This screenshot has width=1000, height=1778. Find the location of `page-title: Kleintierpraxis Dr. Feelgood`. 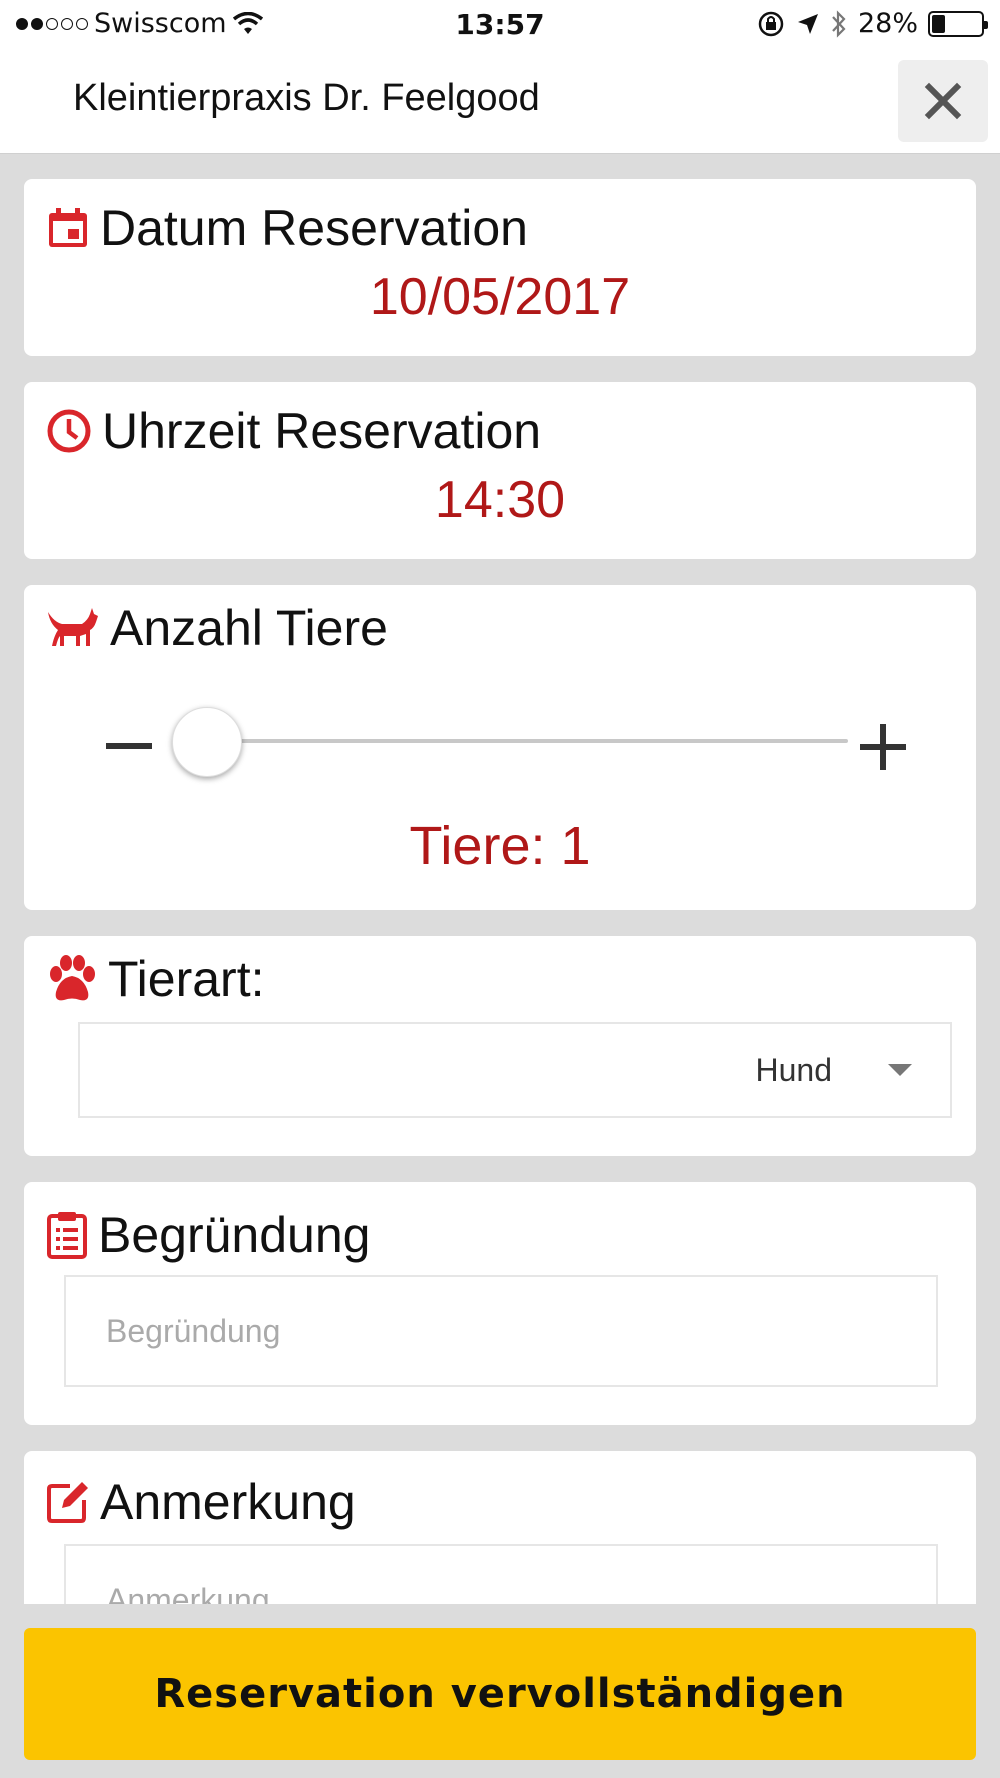

page-title: Kleintierpraxis Dr. Feelgood is located at coordinates (306, 98).